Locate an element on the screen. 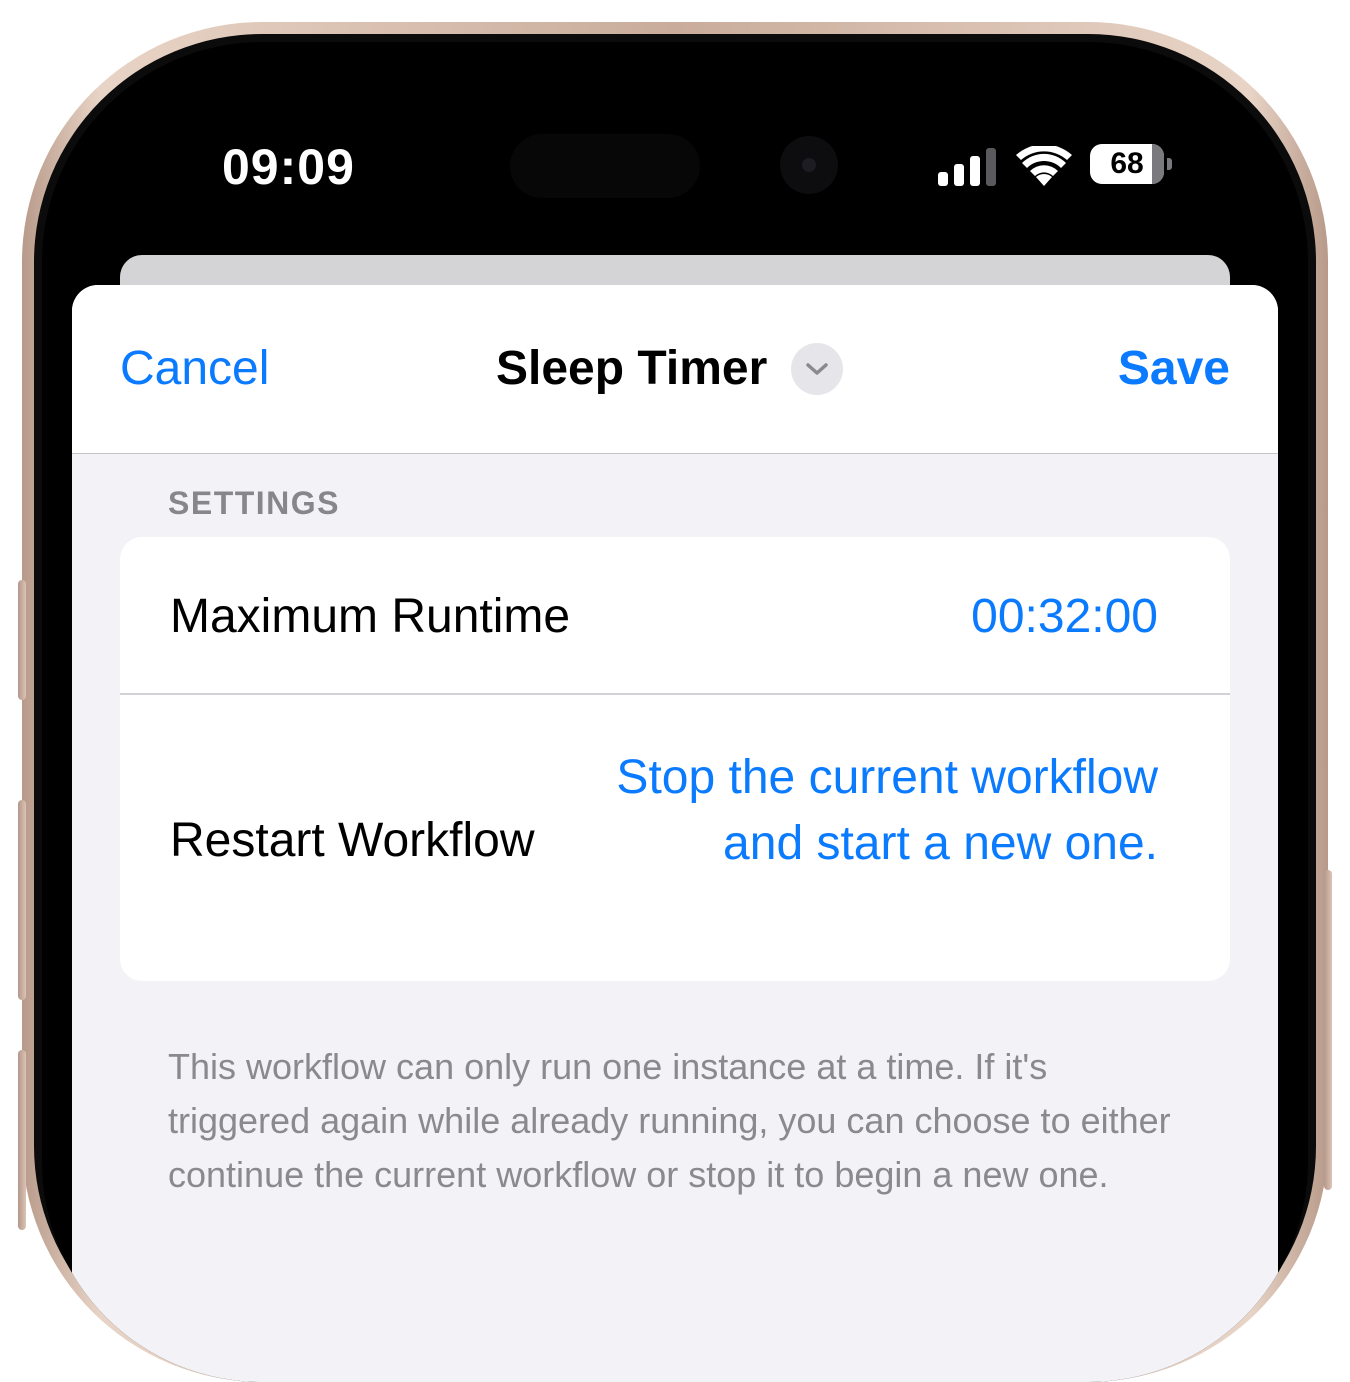 Image resolution: width=1350 pixels, height=1382 pixels. restart-workflow-label: Restart Workflow is located at coordinates (352, 840).